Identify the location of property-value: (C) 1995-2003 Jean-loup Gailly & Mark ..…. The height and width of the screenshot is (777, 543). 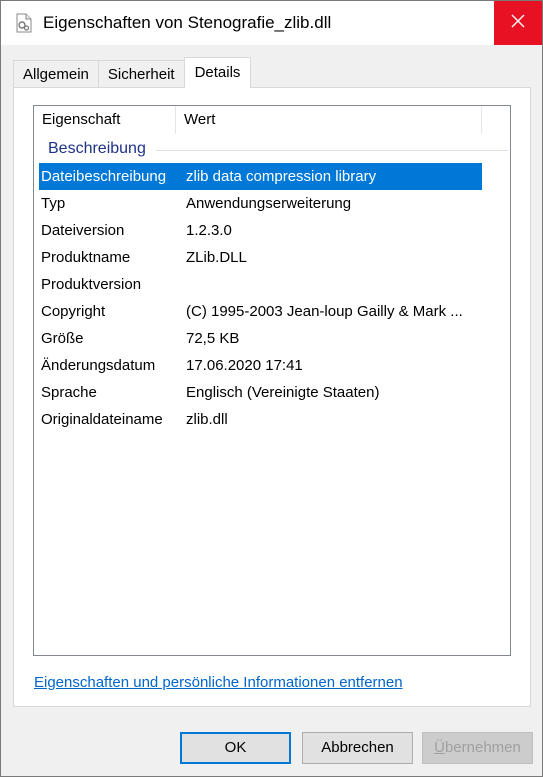
(324, 311).